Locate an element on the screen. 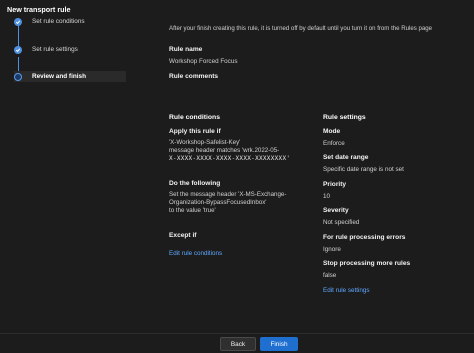 This screenshot has height=353, width=474. stop-processing-label: Stop processing more rules is located at coordinates (367, 263).